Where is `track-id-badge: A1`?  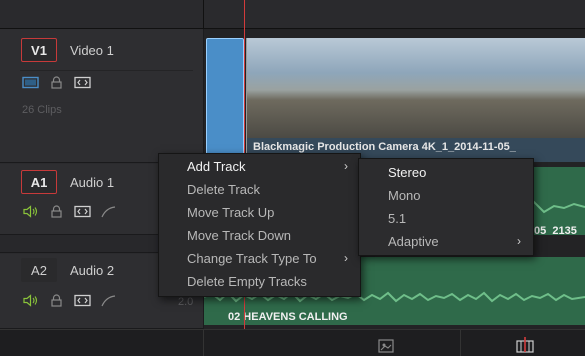
track-id-badge: A1 is located at coordinates (39, 182).